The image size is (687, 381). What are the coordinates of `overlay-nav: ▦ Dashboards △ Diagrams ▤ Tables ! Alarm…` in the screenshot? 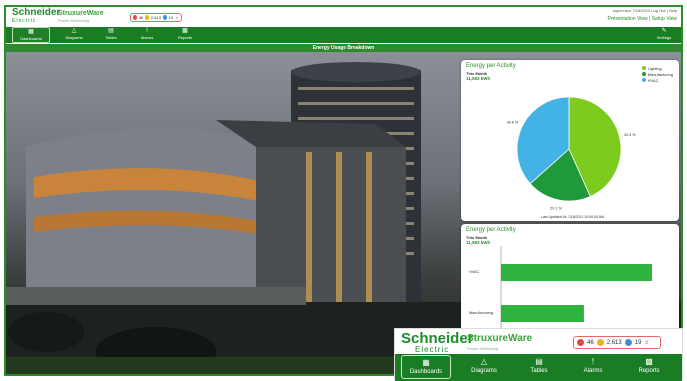 It's located at (538, 367).